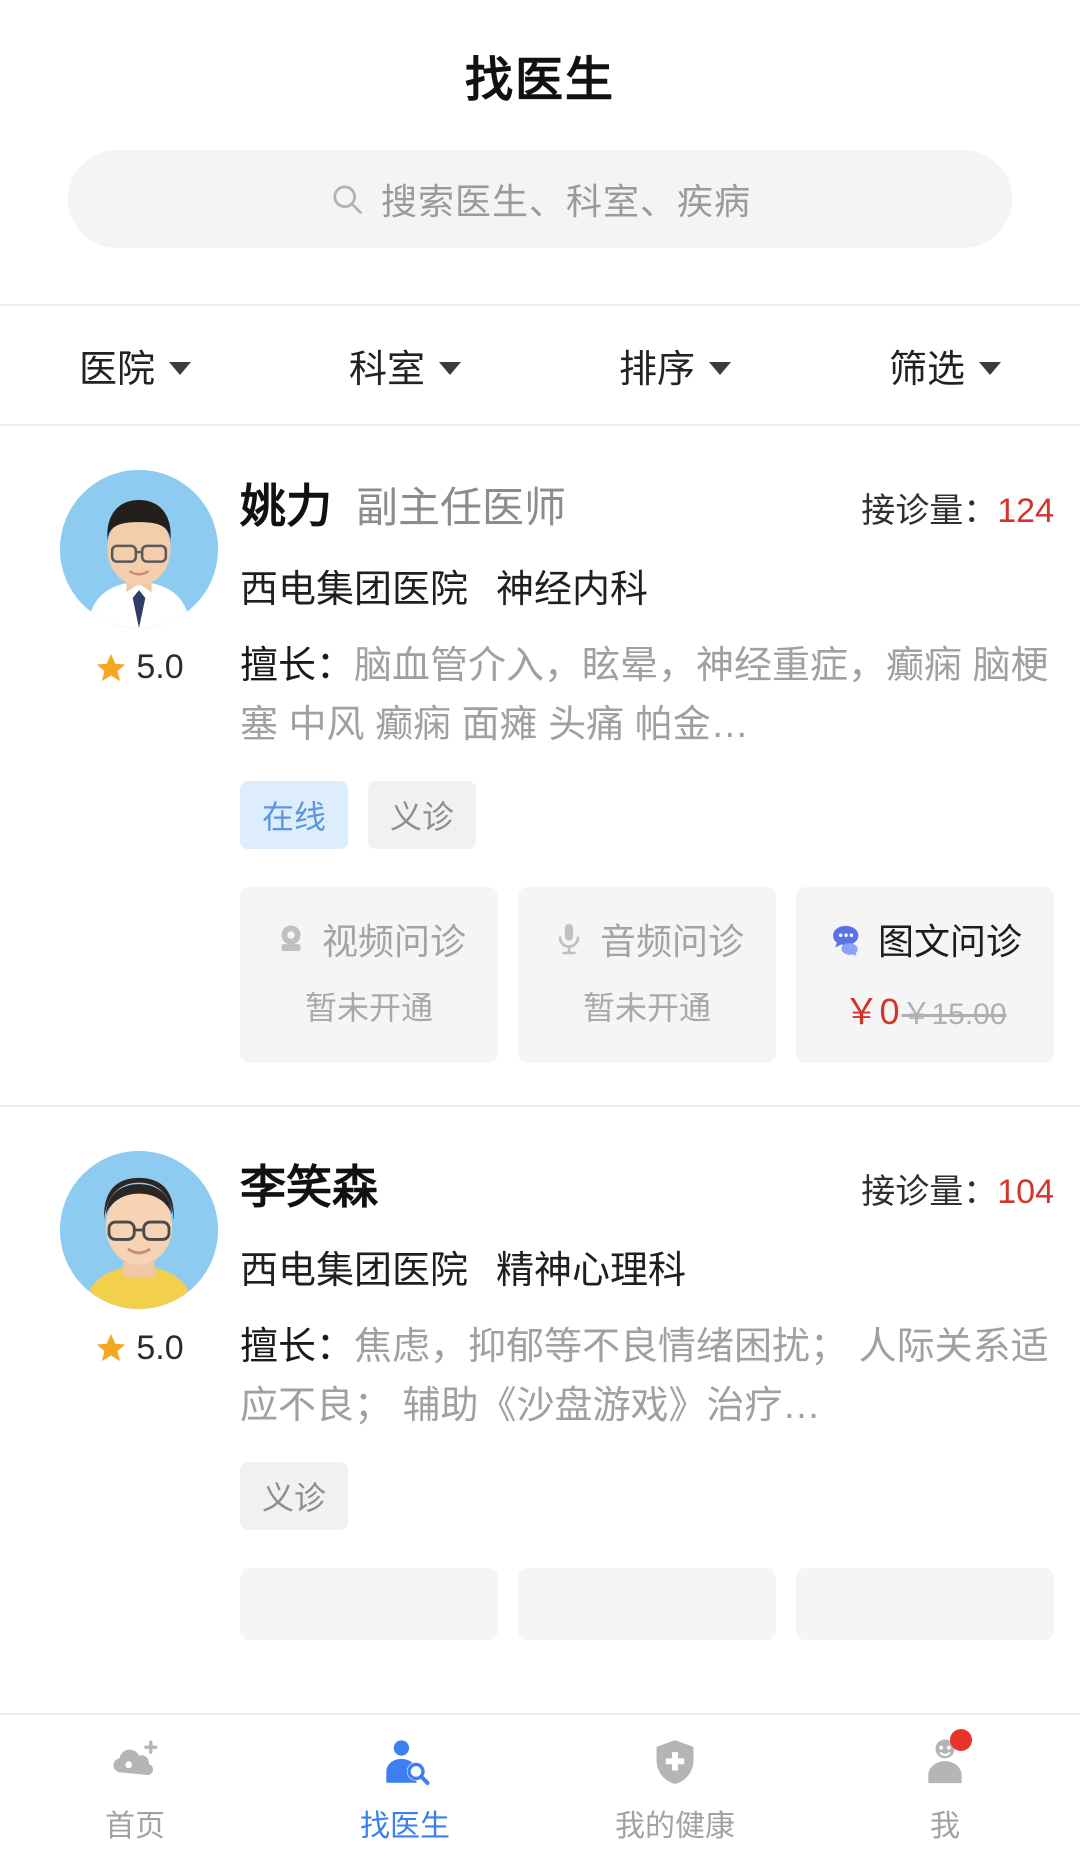 The image size is (1080, 1865). What do you see at coordinates (1025, 1191) in the screenshot?
I see `consult-count-value: 104` at bounding box center [1025, 1191].